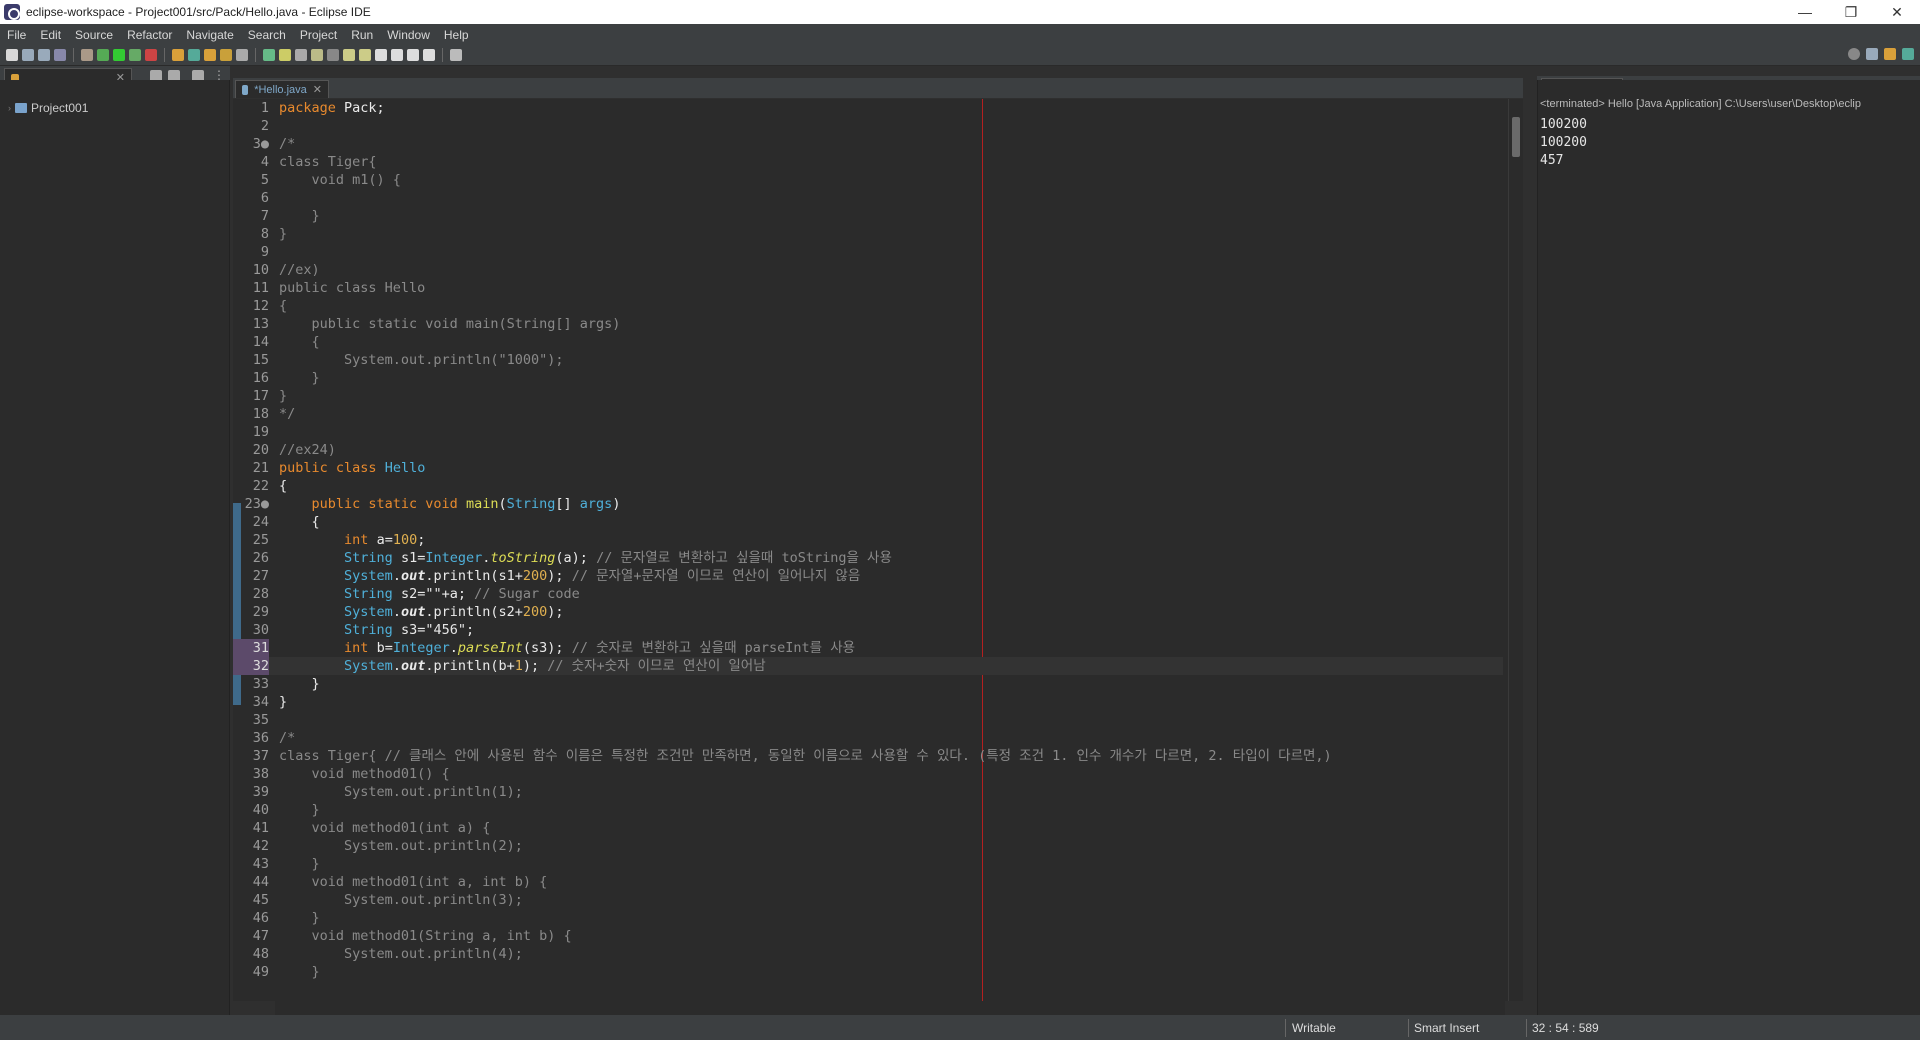 This screenshot has height=1040, width=1920. Describe the element at coordinates (260, 594) in the screenshot. I see `line-number: 28` at that location.